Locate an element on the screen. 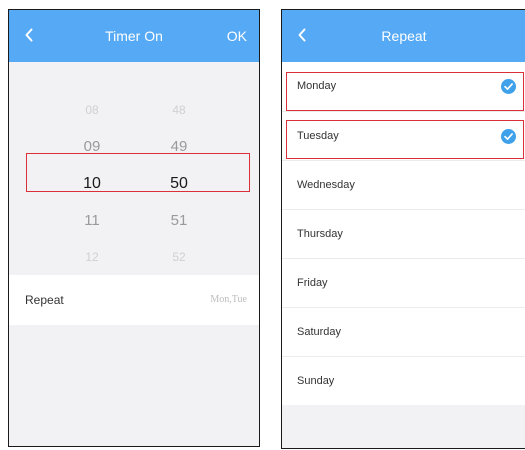 Image resolution: width=525 pixels, height=450 pixels. day-label: Saturday is located at coordinates (319, 332).